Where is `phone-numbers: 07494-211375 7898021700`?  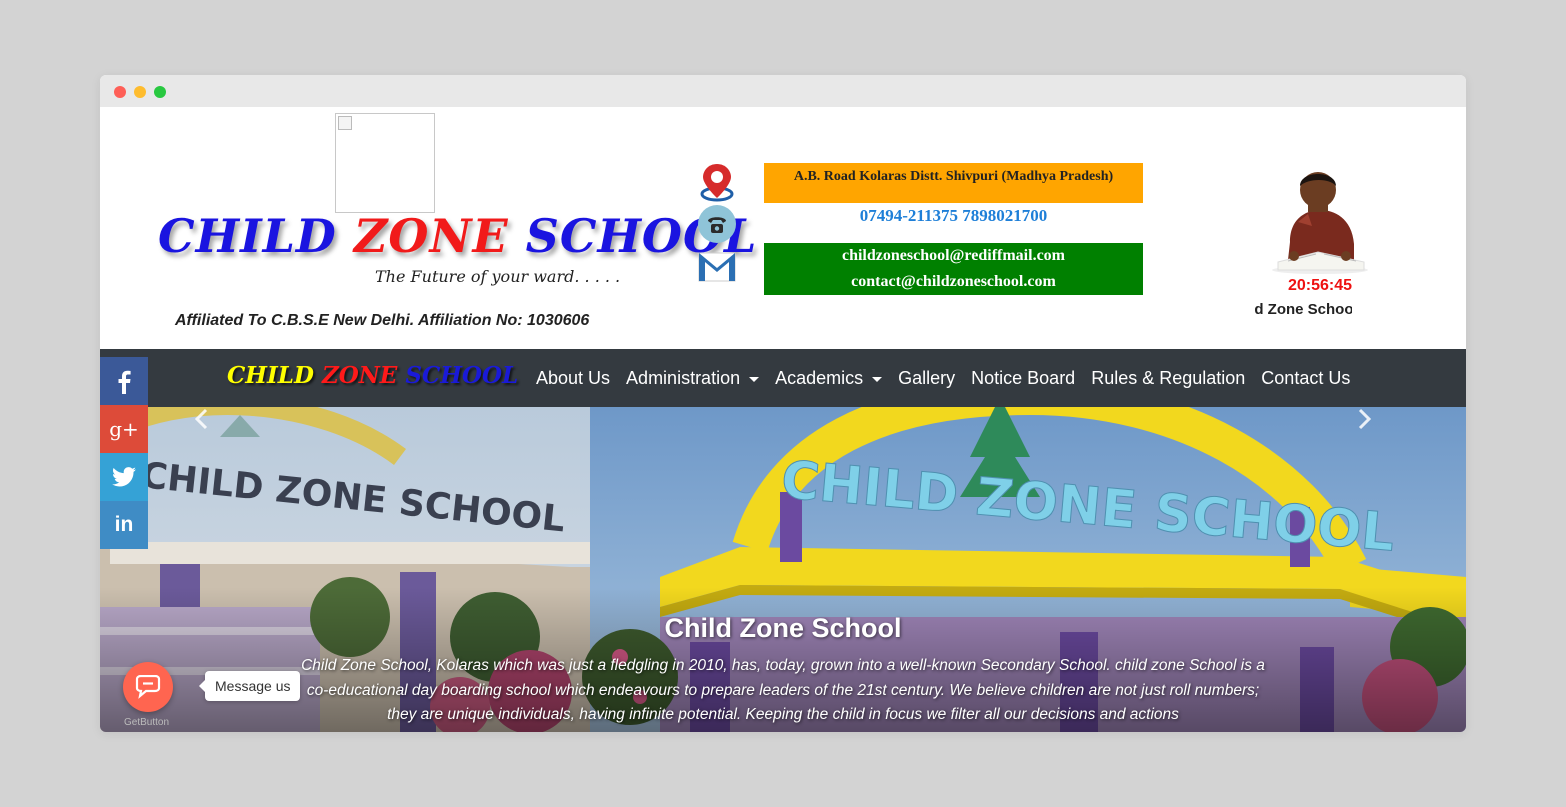 phone-numbers: 07494-211375 7898021700 is located at coordinates (953, 216).